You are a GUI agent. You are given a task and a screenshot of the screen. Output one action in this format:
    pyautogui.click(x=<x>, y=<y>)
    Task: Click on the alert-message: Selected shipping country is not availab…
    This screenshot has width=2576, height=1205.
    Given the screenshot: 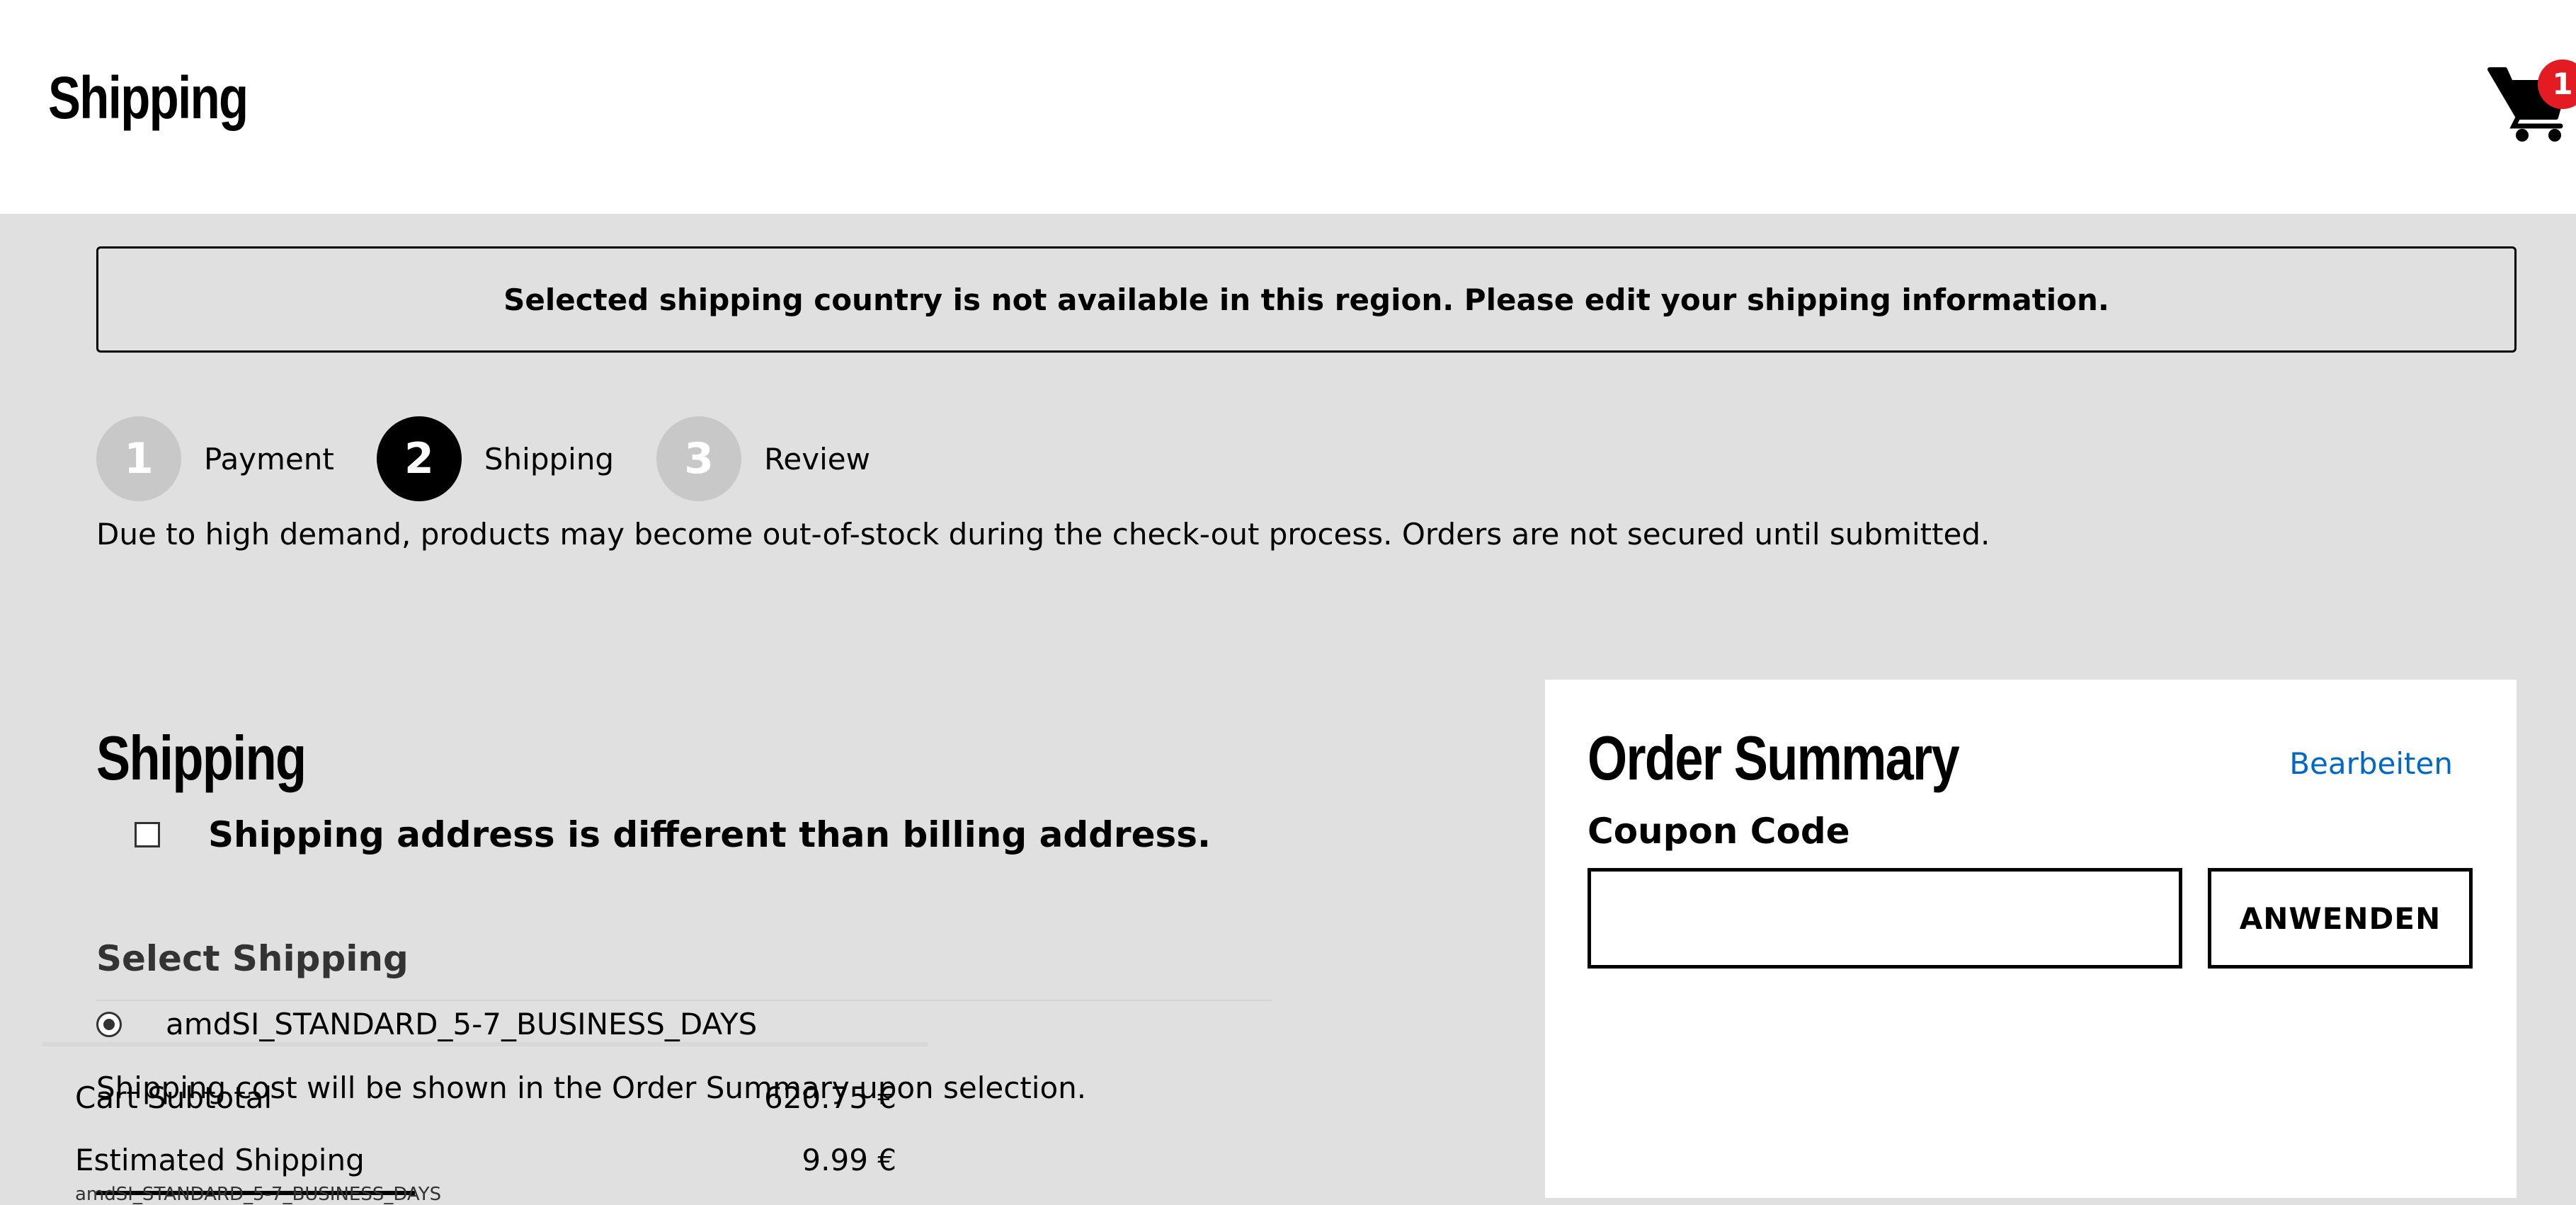 What is the action you would take?
    pyautogui.click(x=1306, y=299)
    